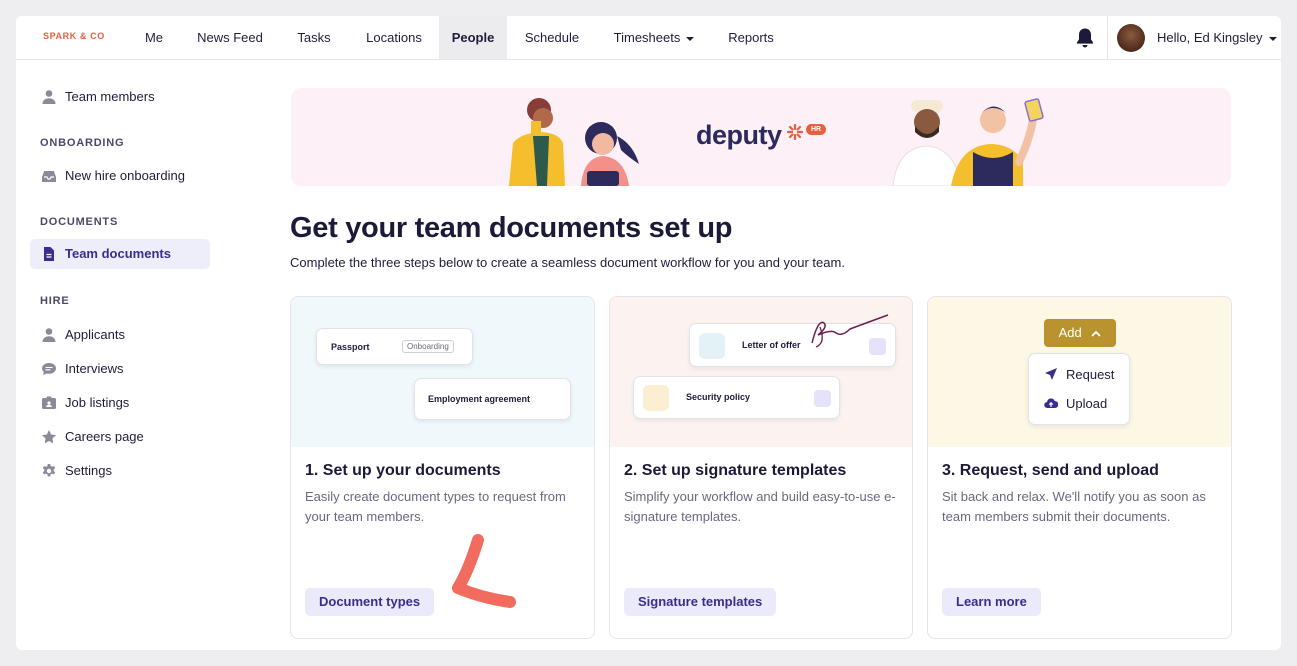 The height and width of the screenshot is (666, 1297). I want to click on star-icon, so click(49, 437).